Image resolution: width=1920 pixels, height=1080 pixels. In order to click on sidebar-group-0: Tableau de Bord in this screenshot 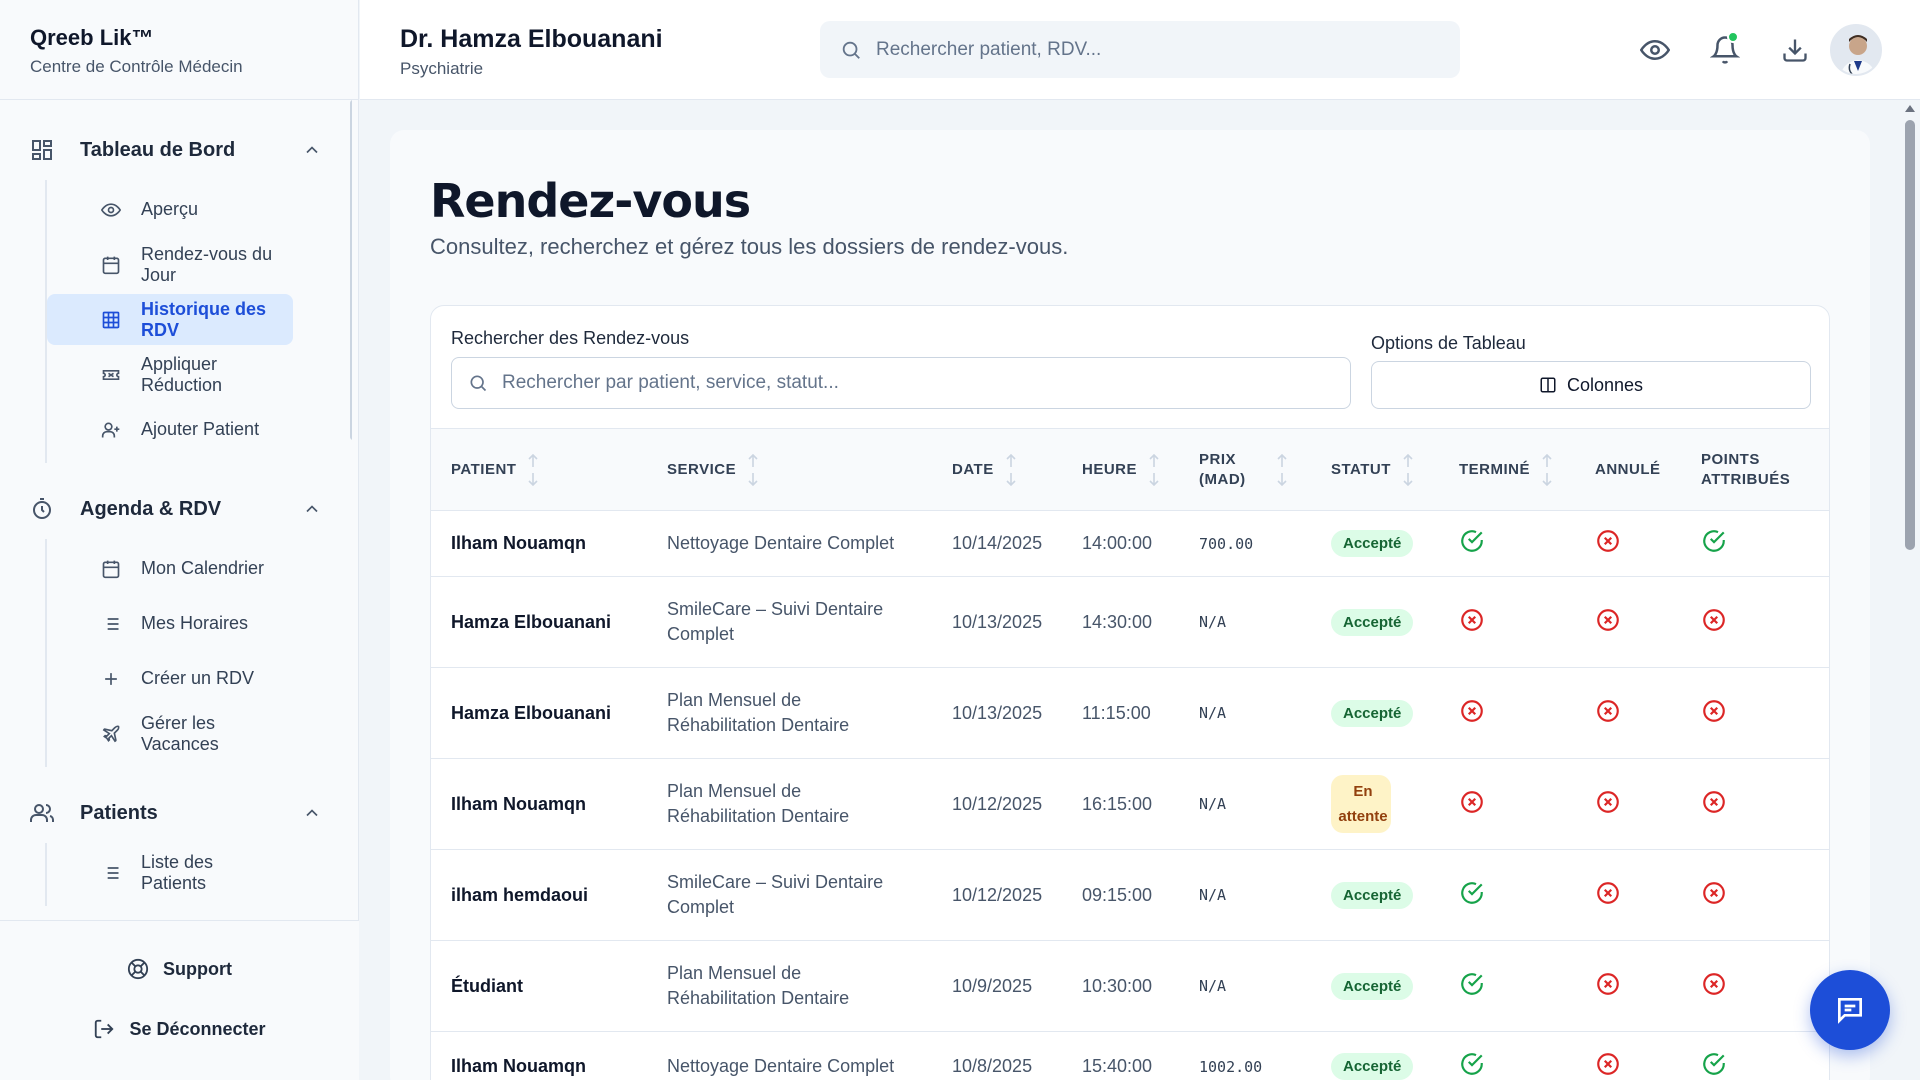, I will do `click(176, 150)`.